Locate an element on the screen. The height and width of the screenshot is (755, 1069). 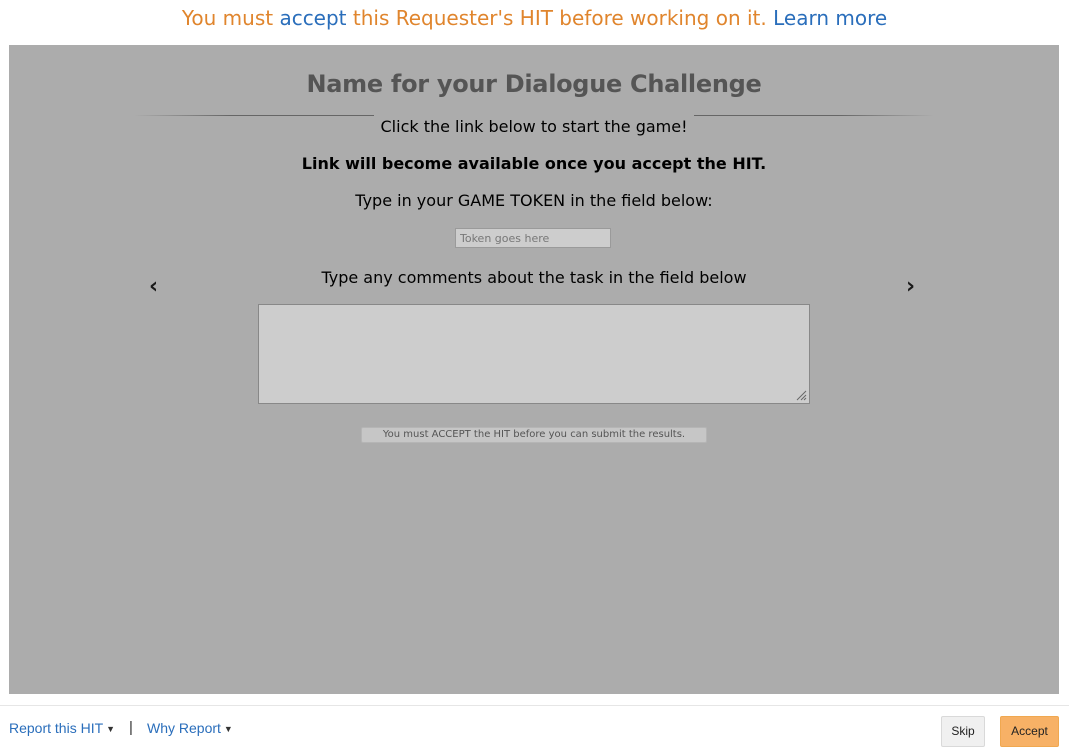
comments-textarea is located at coordinates (534, 354).